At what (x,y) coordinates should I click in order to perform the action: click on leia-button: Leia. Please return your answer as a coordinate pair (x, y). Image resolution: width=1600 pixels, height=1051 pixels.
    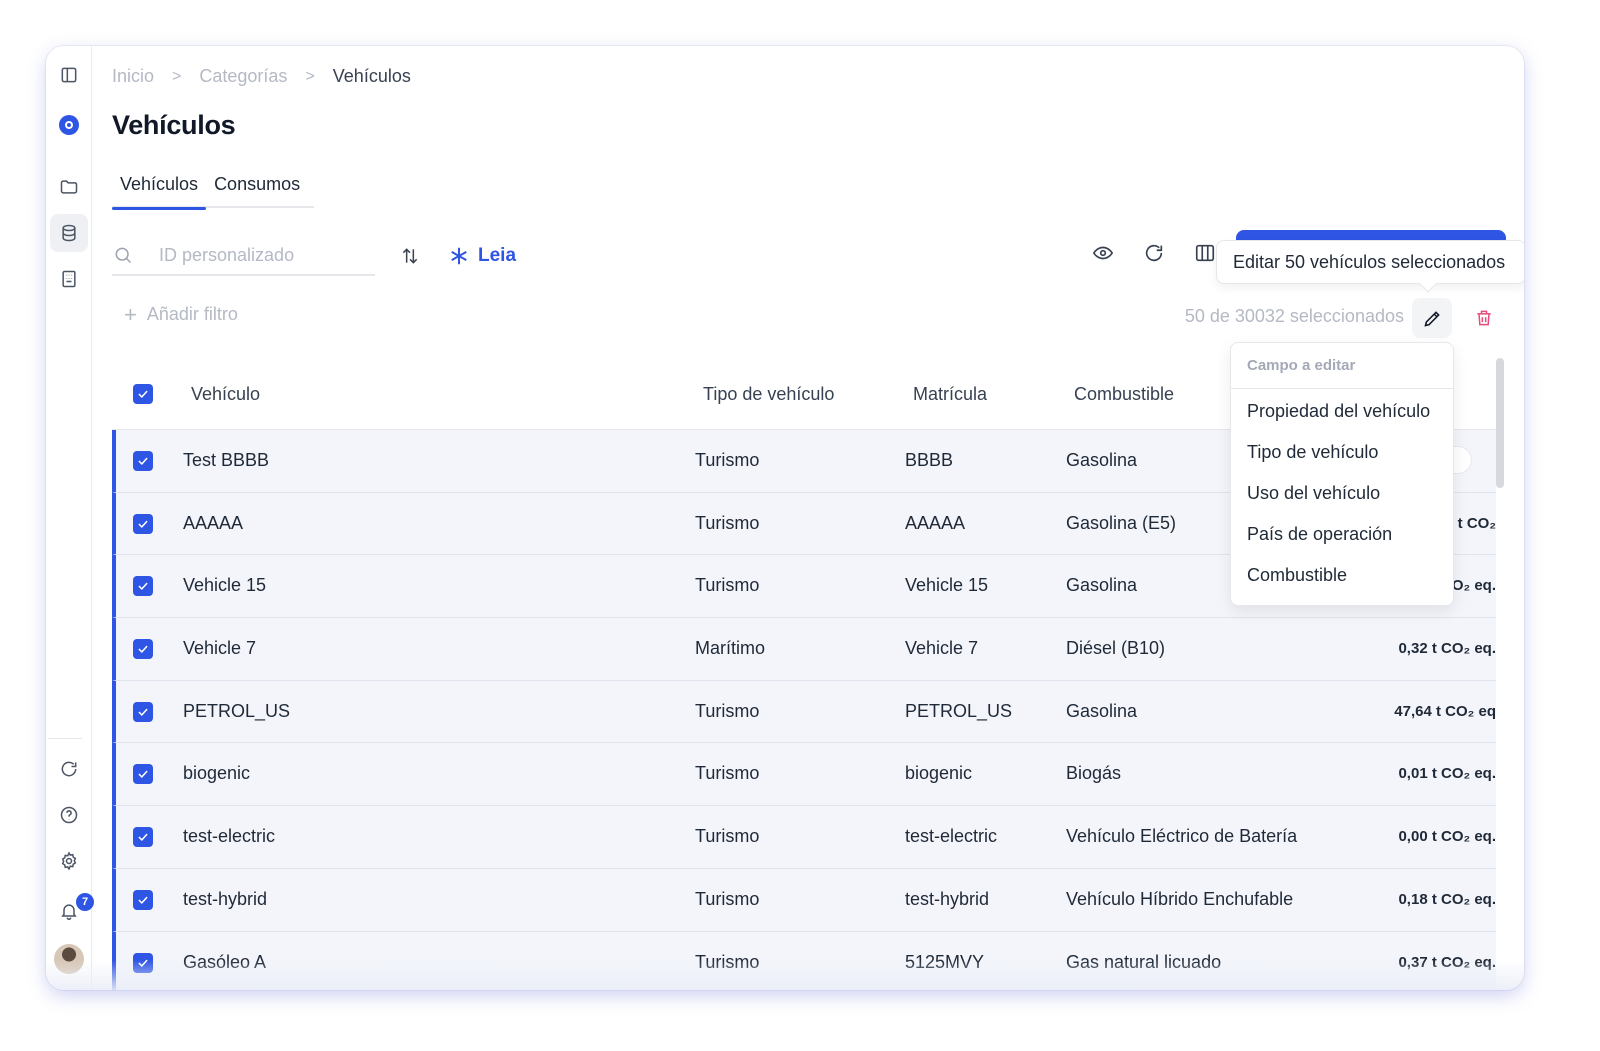
    Looking at the image, I should click on (482, 256).